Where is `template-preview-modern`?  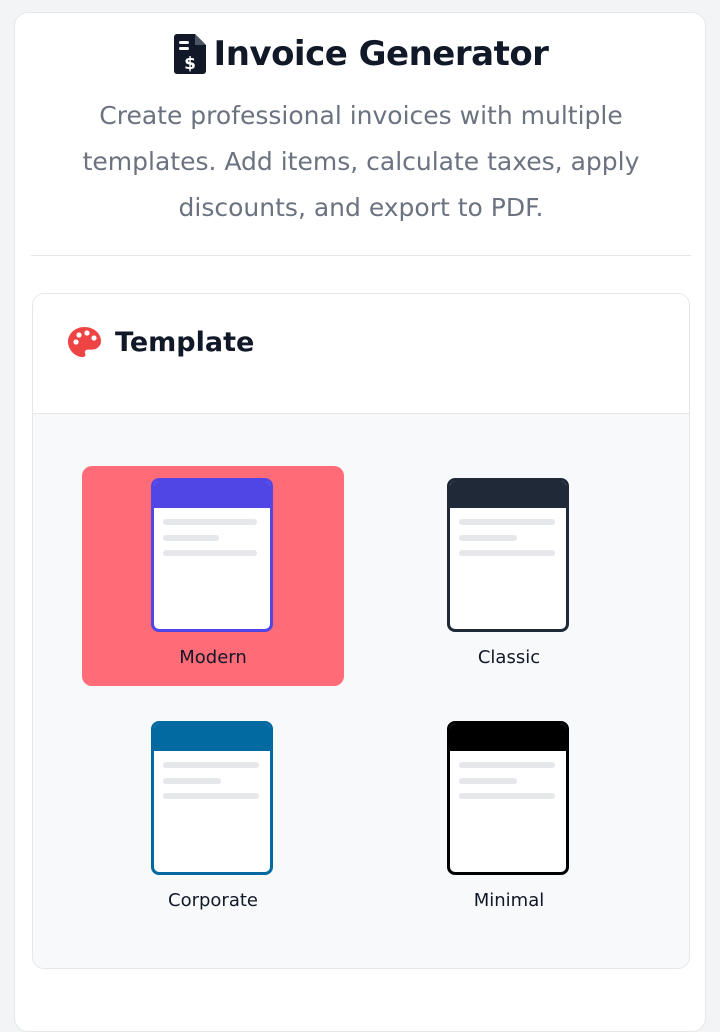 template-preview-modern is located at coordinates (212, 555).